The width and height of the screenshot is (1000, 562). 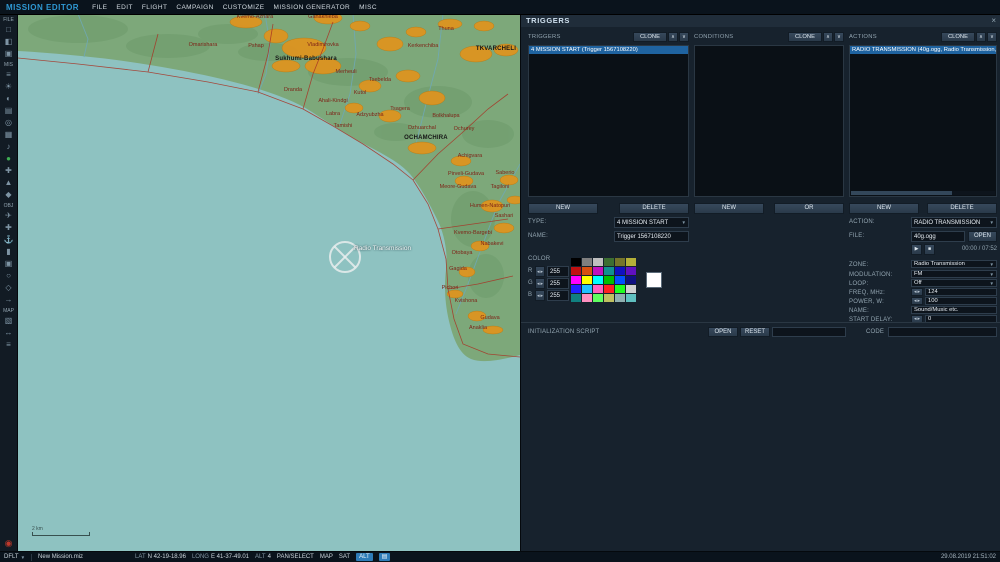 I want to click on briefing-icon: ▤, so click(x=9, y=111).